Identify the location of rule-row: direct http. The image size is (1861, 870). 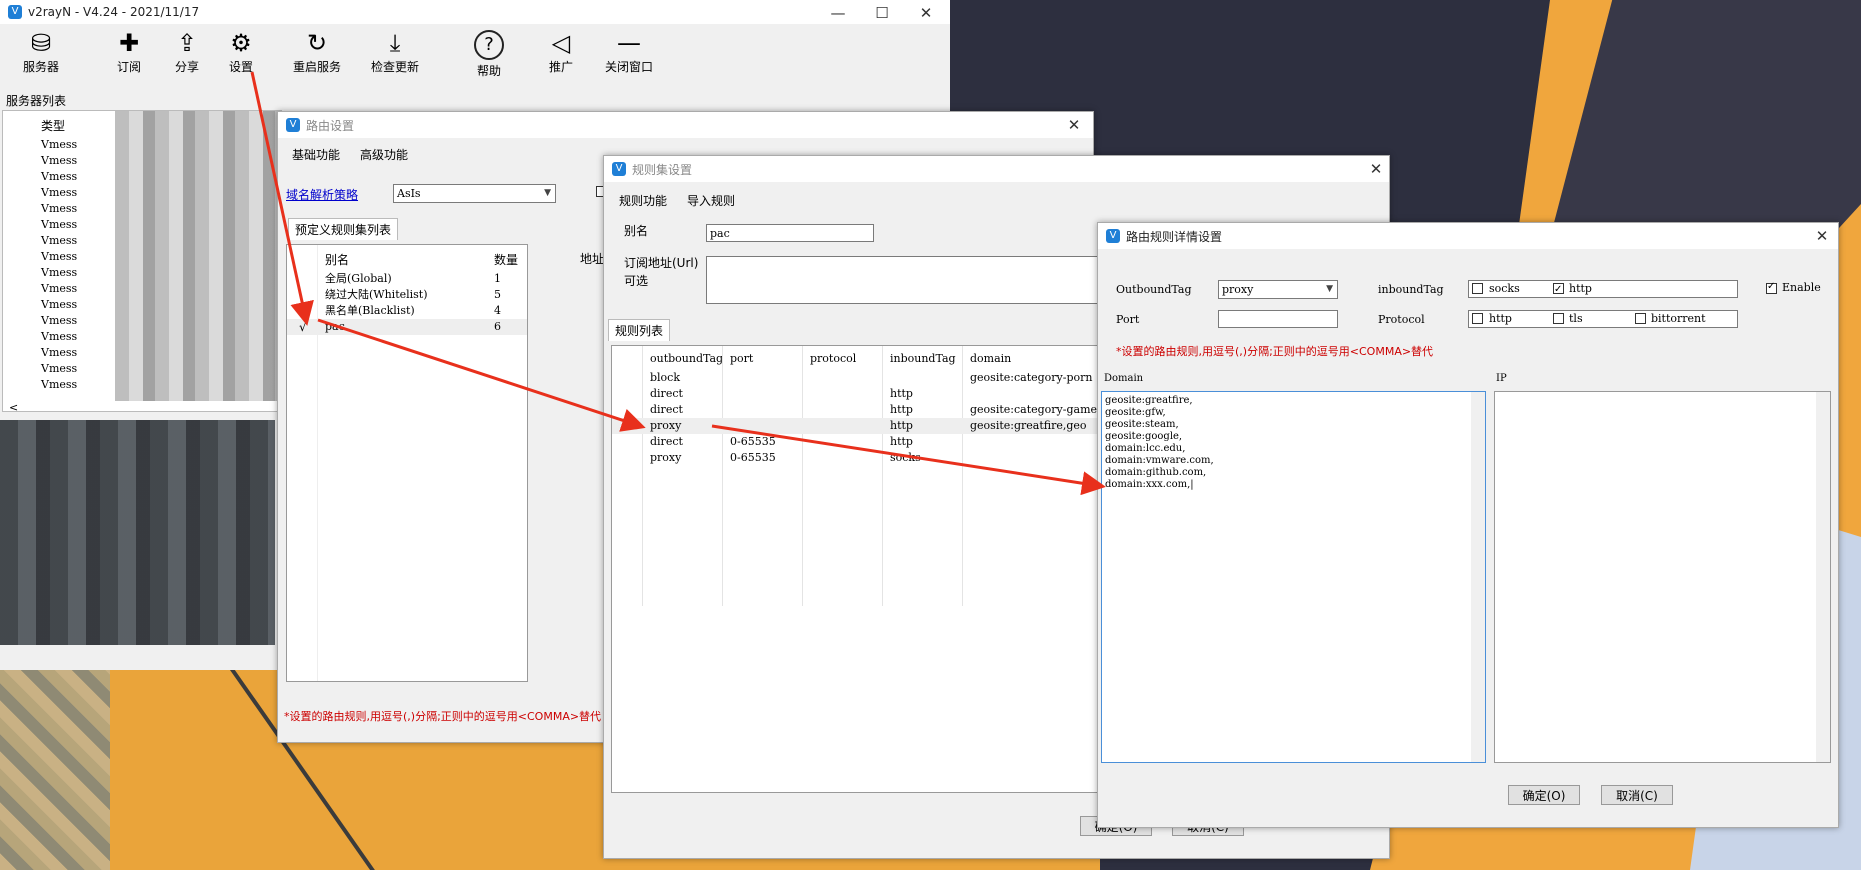
(862, 394).